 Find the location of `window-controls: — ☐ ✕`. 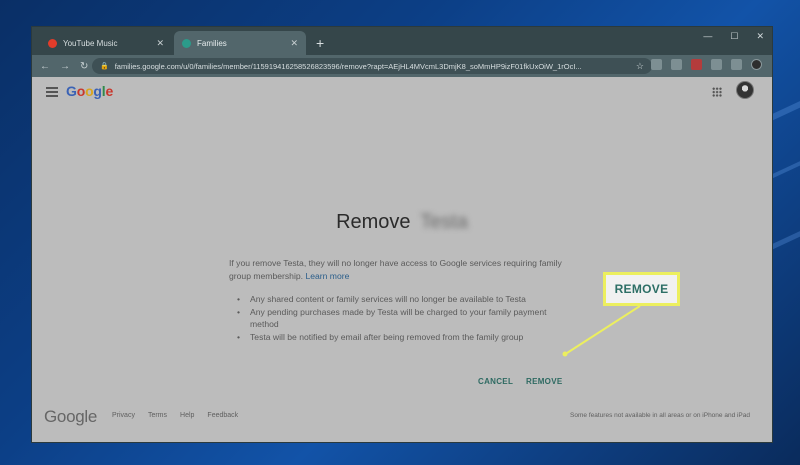

window-controls: — ☐ ✕ is located at coordinates (733, 36).